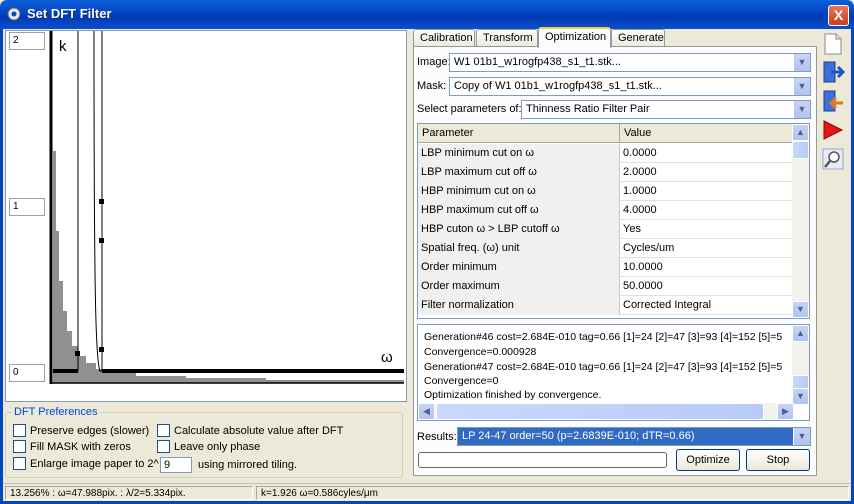 The width and height of the screenshot is (854, 504). I want to click on preserve-edges-checkbox: Preserve edges (slower), so click(81, 430).